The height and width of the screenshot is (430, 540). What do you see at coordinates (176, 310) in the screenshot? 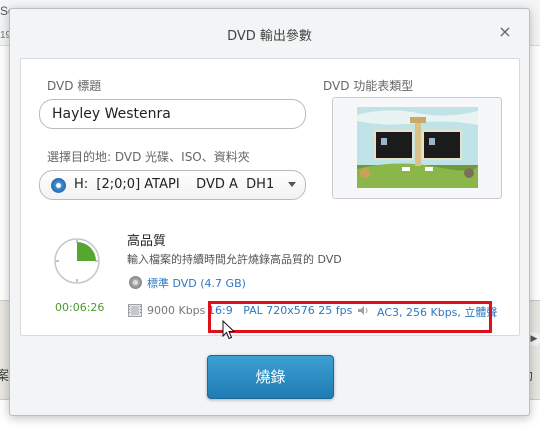
I see `video-bitrate: 9000 Kbps` at bounding box center [176, 310].